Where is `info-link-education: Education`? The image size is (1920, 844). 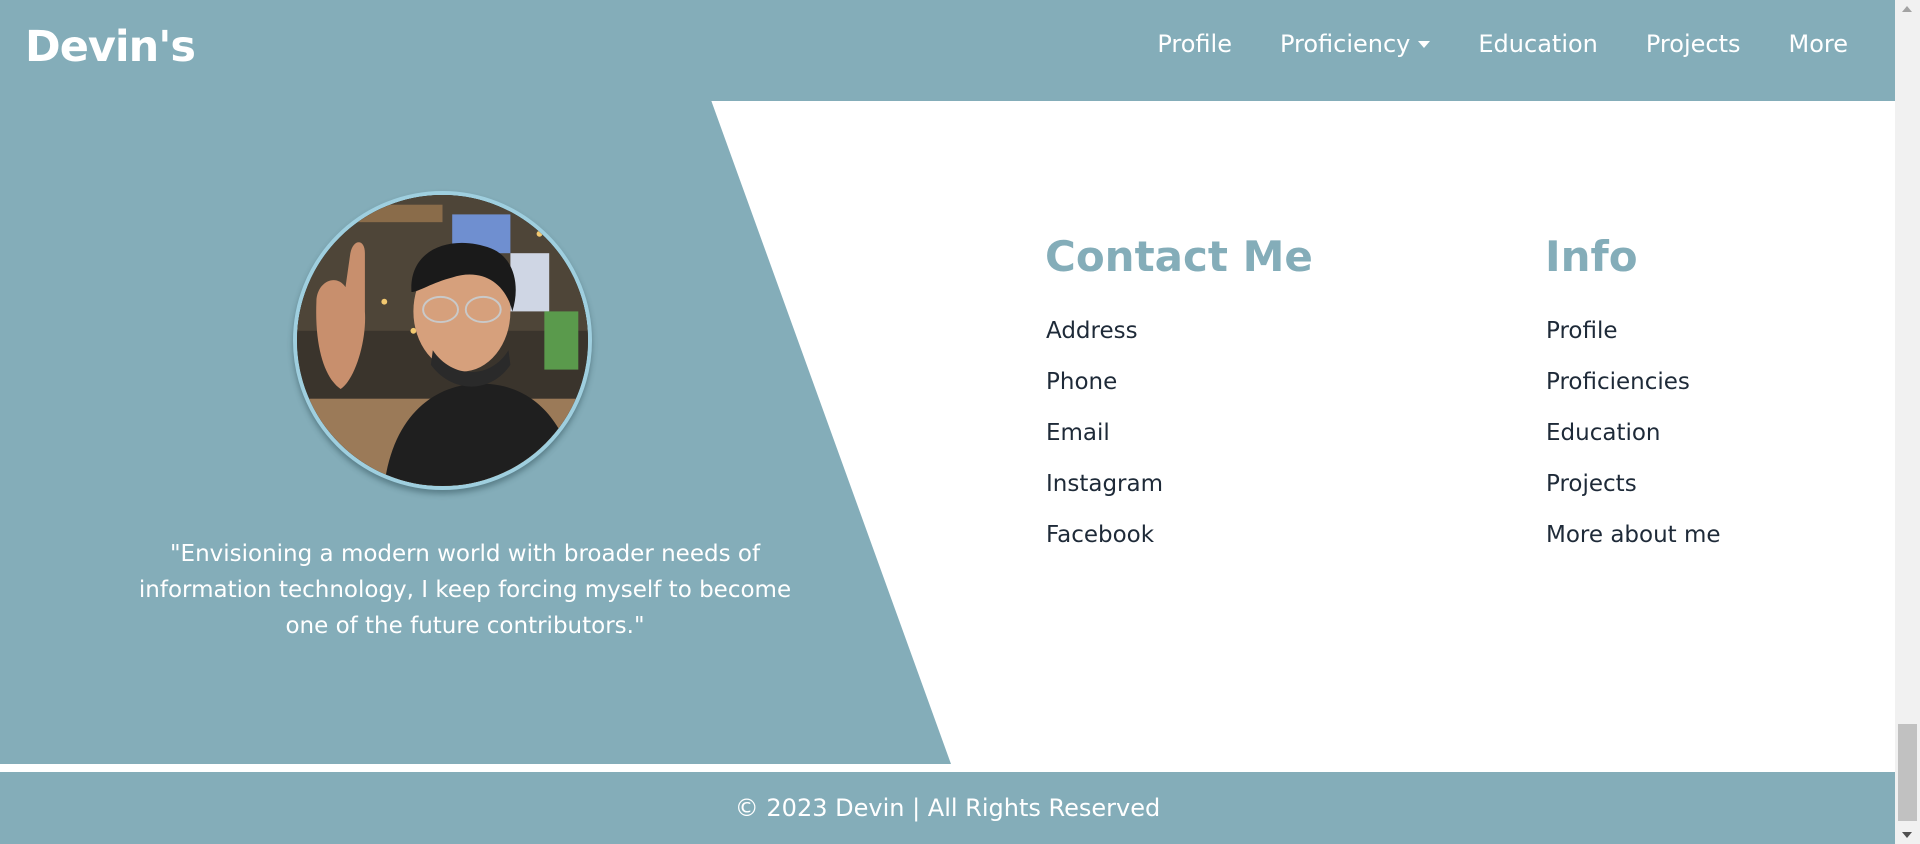 info-link-education: Education is located at coordinates (1633, 445).